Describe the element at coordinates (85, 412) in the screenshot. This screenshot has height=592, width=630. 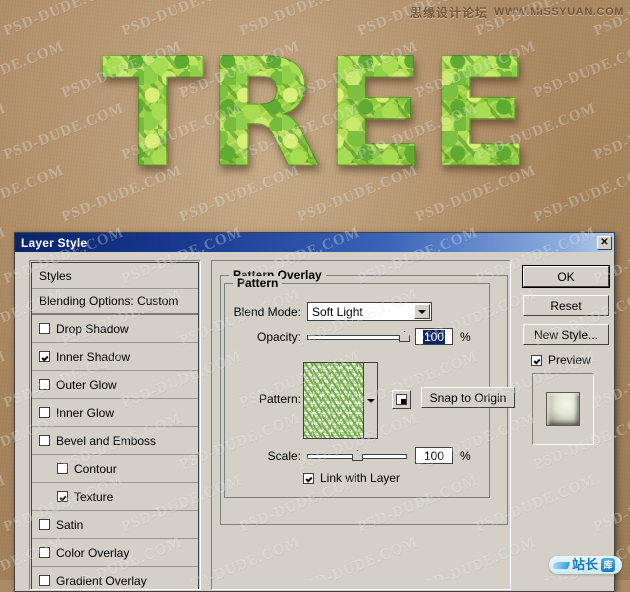
I see `style-row-label: Inner Glow` at that location.